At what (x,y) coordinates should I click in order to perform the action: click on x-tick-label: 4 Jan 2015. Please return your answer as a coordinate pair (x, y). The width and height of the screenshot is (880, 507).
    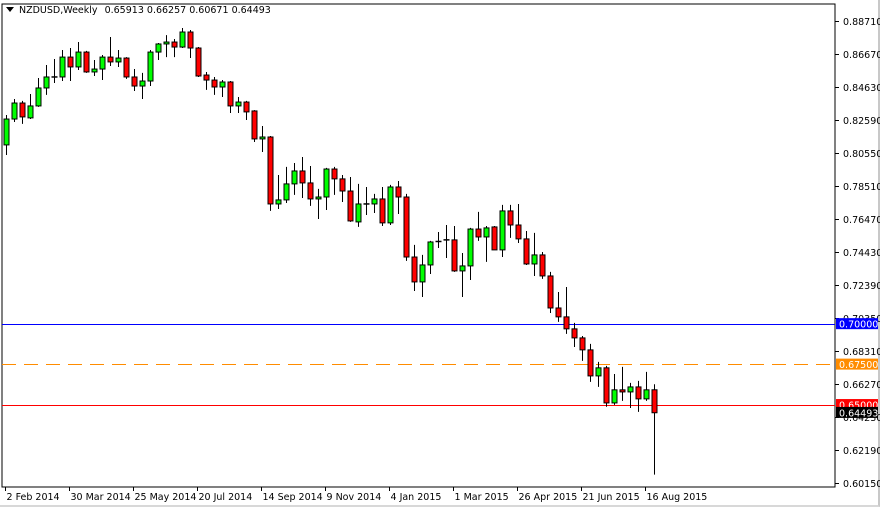
    Looking at the image, I should click on (416, 497).